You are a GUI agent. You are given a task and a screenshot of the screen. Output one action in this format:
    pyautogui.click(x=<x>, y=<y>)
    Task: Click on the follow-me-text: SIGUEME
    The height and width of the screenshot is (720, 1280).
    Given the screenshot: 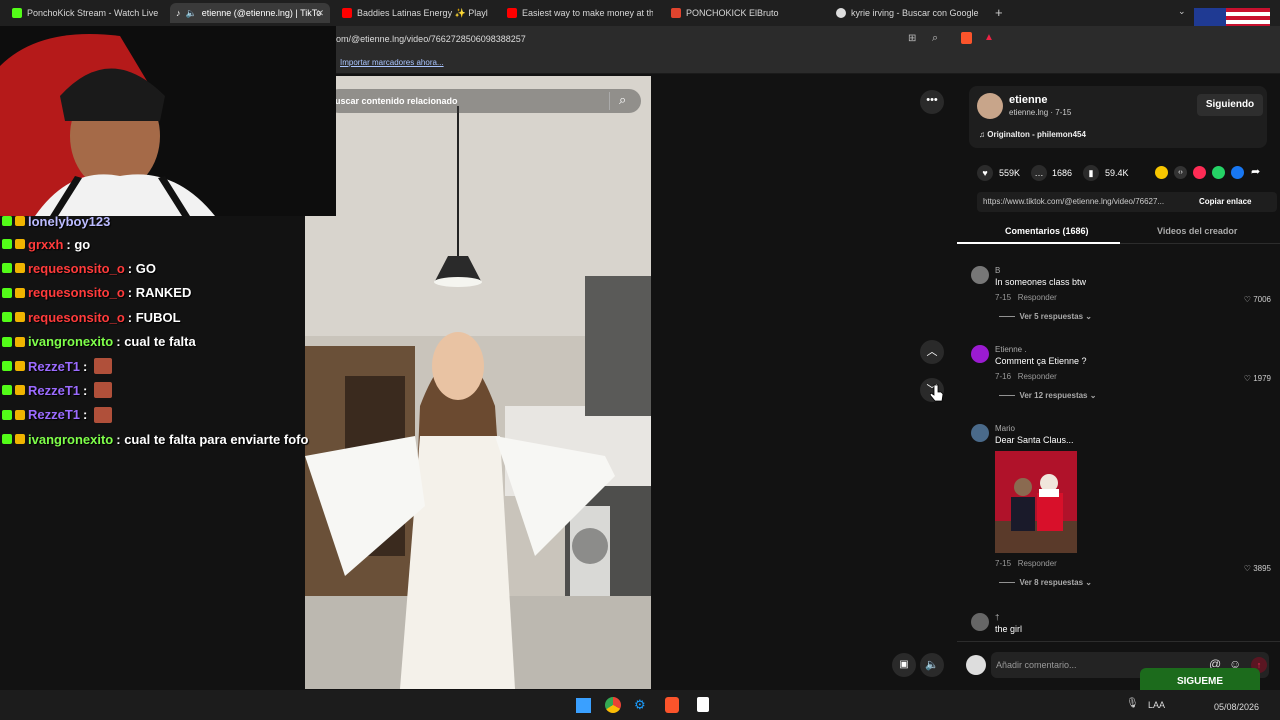 What is the action you would take?
    pyautogui.click(x=1200, y=681)
    